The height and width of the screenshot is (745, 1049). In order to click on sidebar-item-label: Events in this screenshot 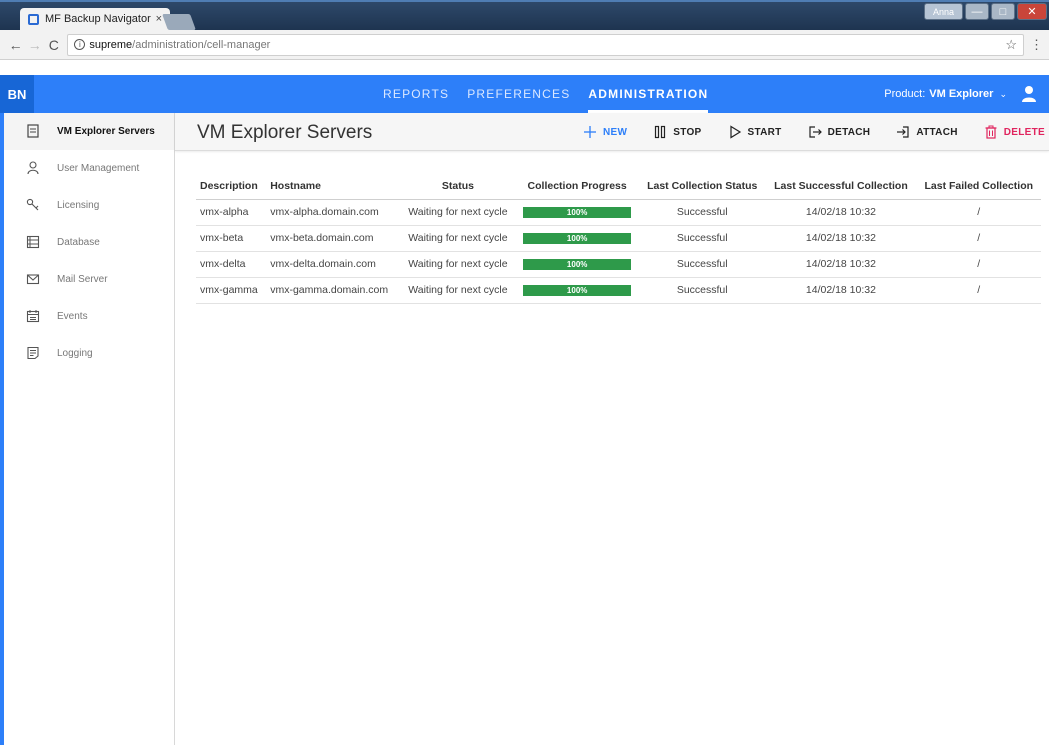, I will do `click(72, 316)`.